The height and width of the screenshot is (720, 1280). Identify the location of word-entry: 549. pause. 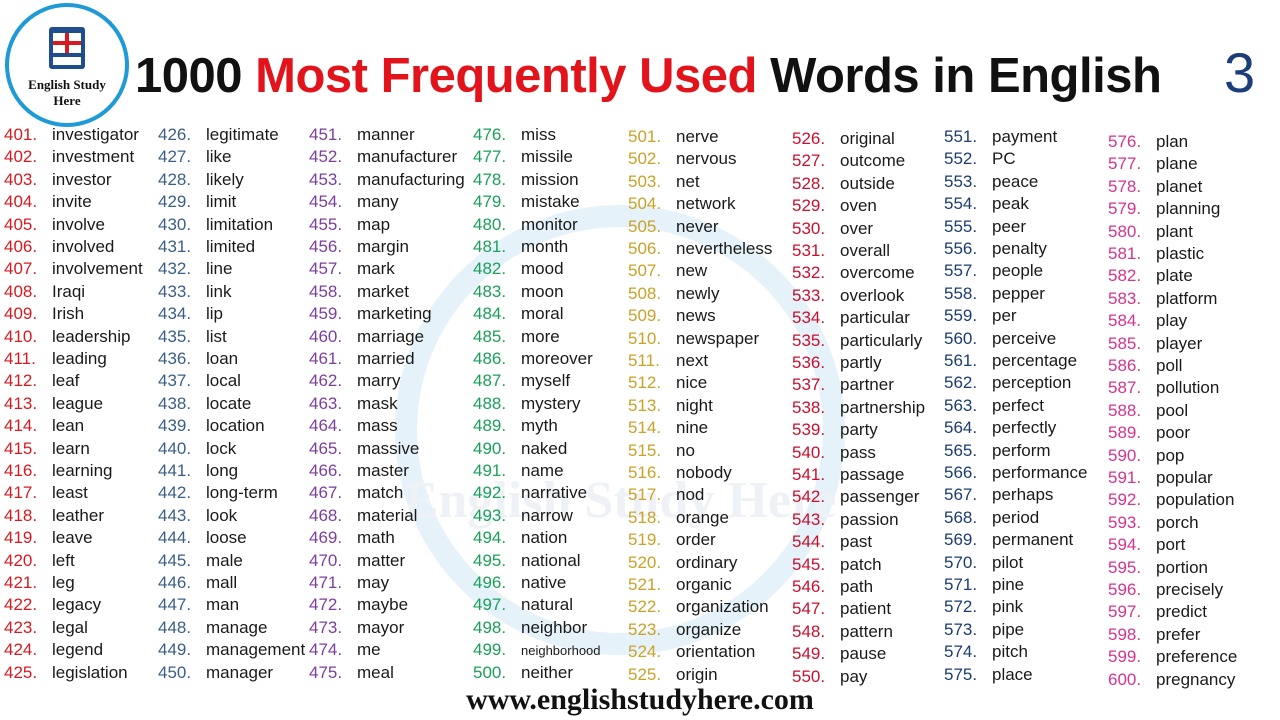
(839, 654).